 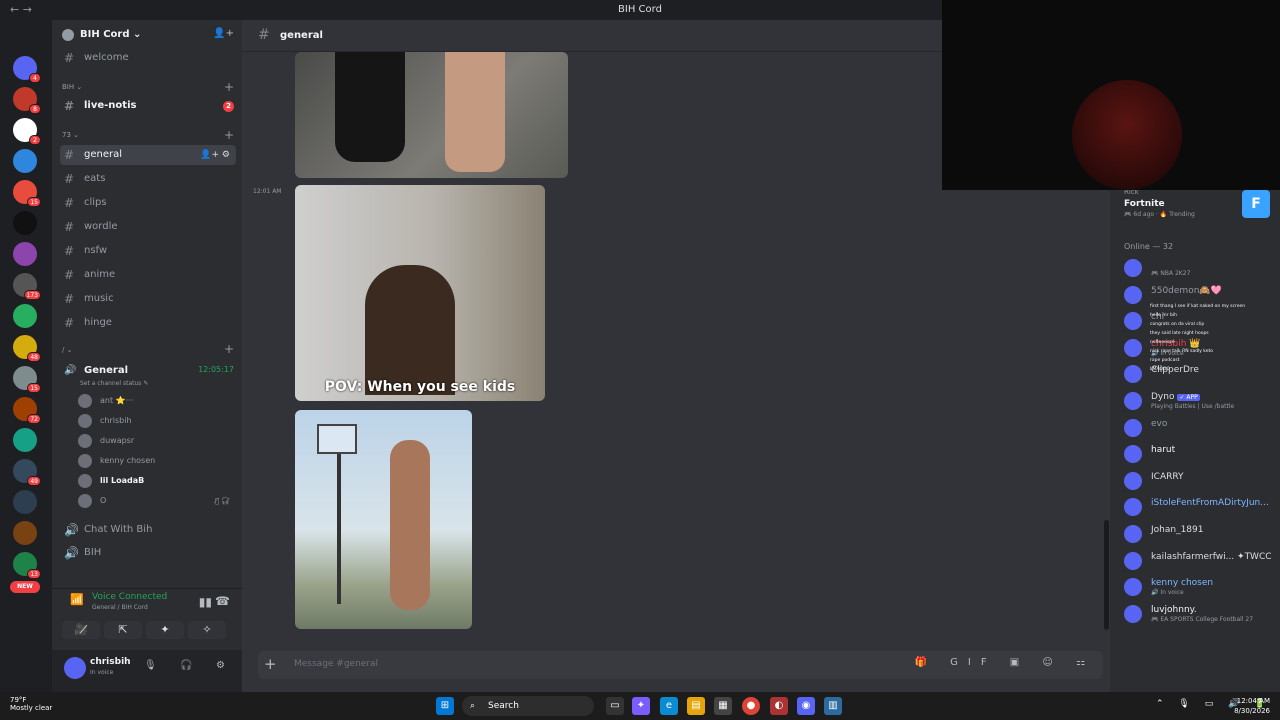 I want to click on member-item: 🎮 NBA 2K27, so click(x=1202, y=269).